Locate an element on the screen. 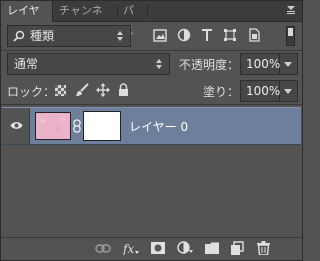 The image size is (320, 261). shape-layer-filter-icon is located at coordinates (230, 35).